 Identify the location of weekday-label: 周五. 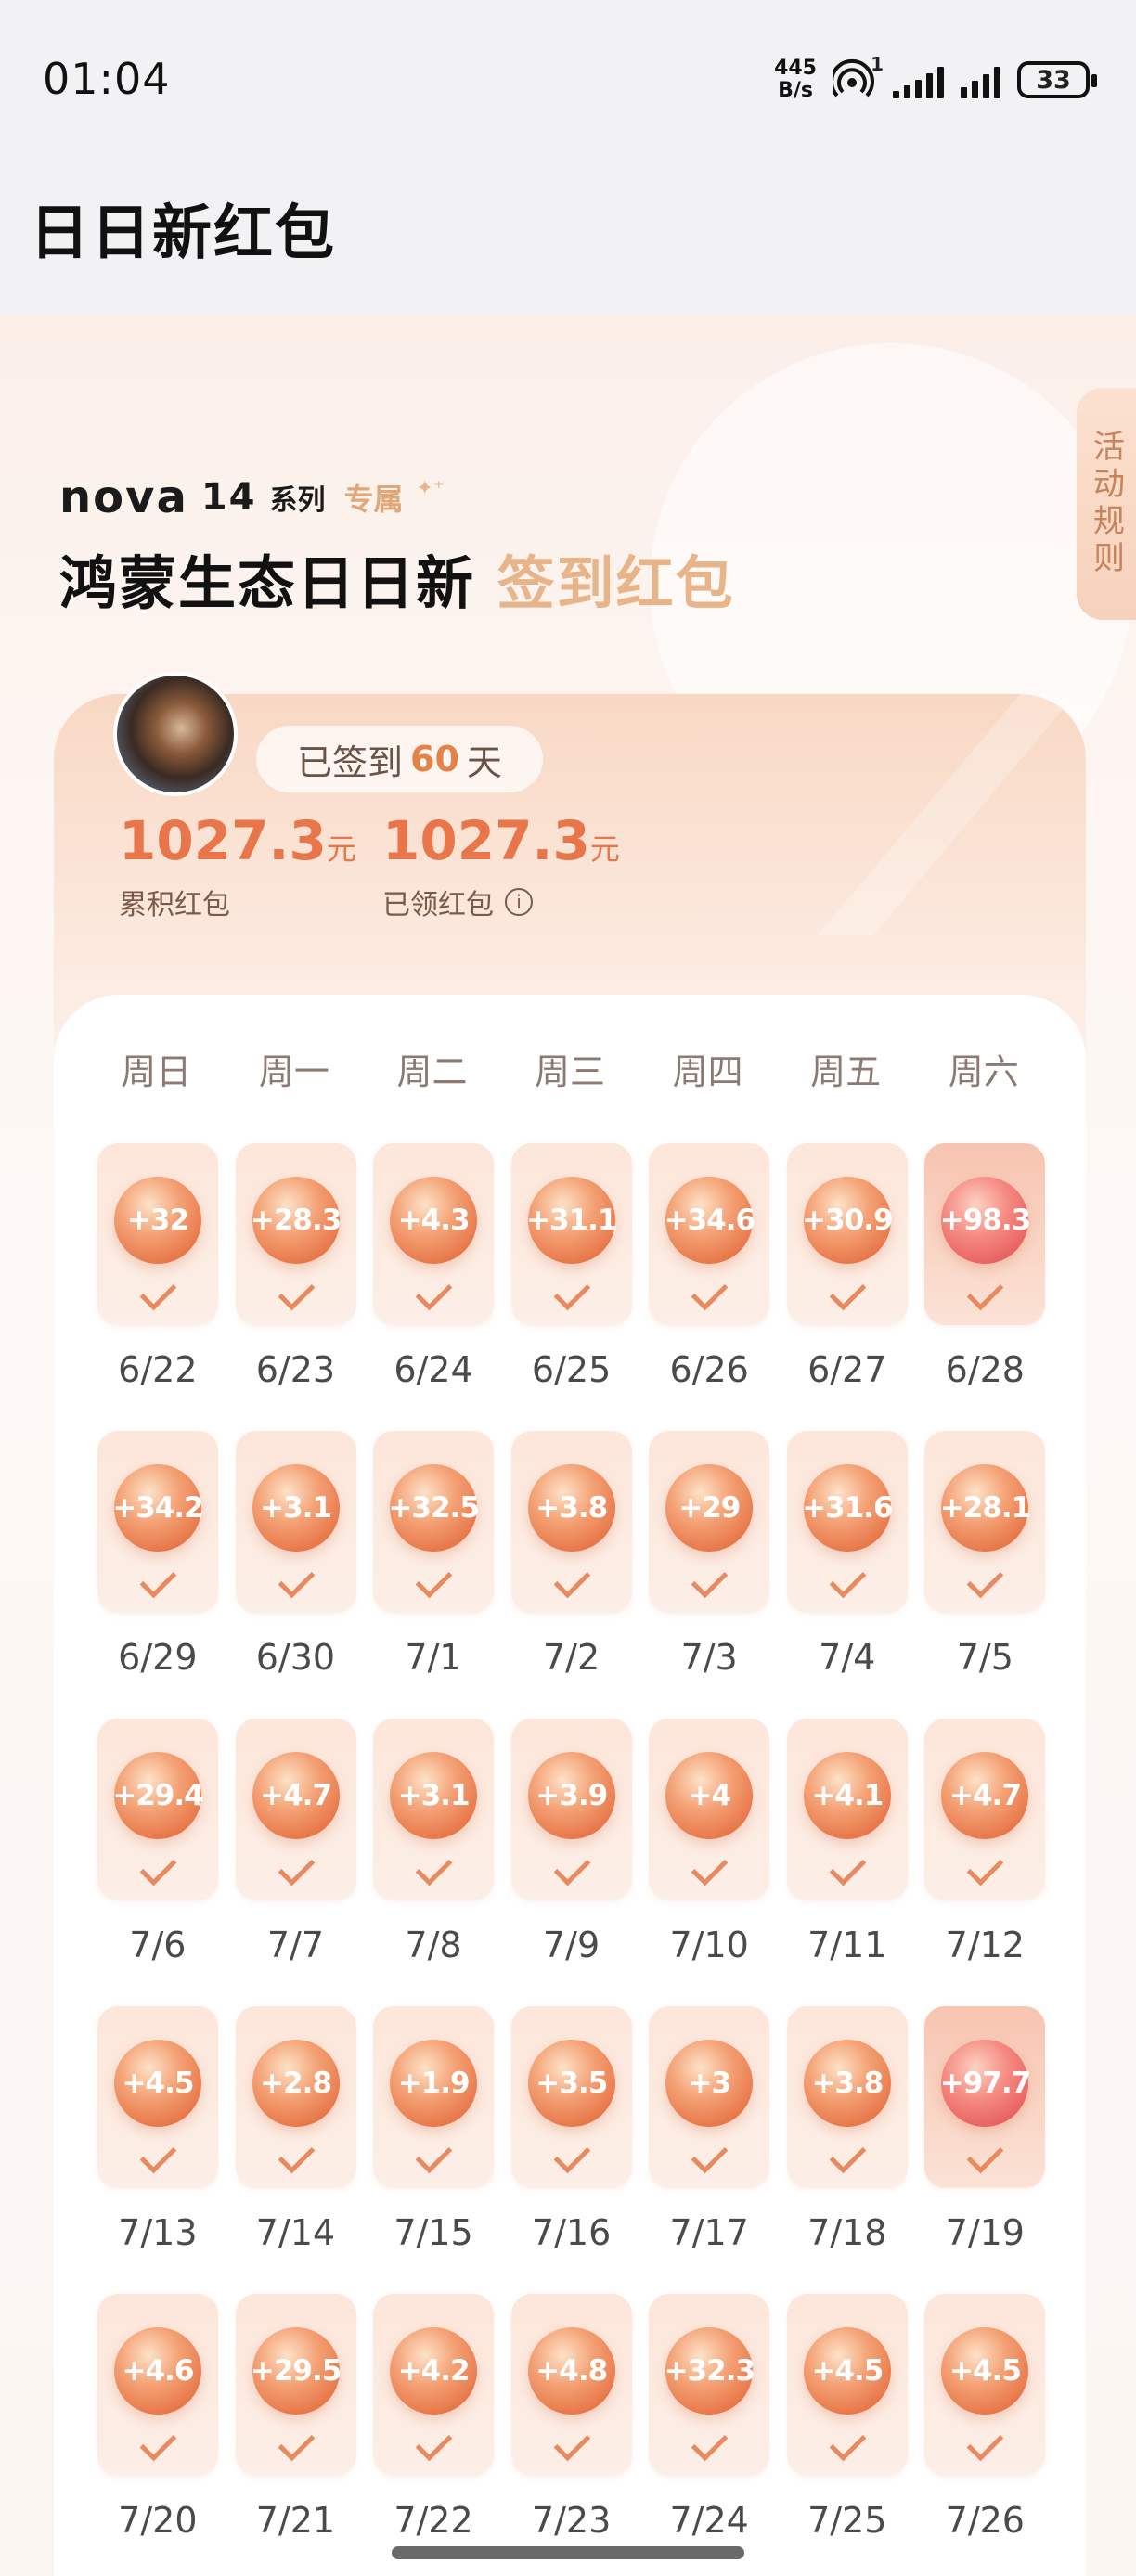
(846, 1071).